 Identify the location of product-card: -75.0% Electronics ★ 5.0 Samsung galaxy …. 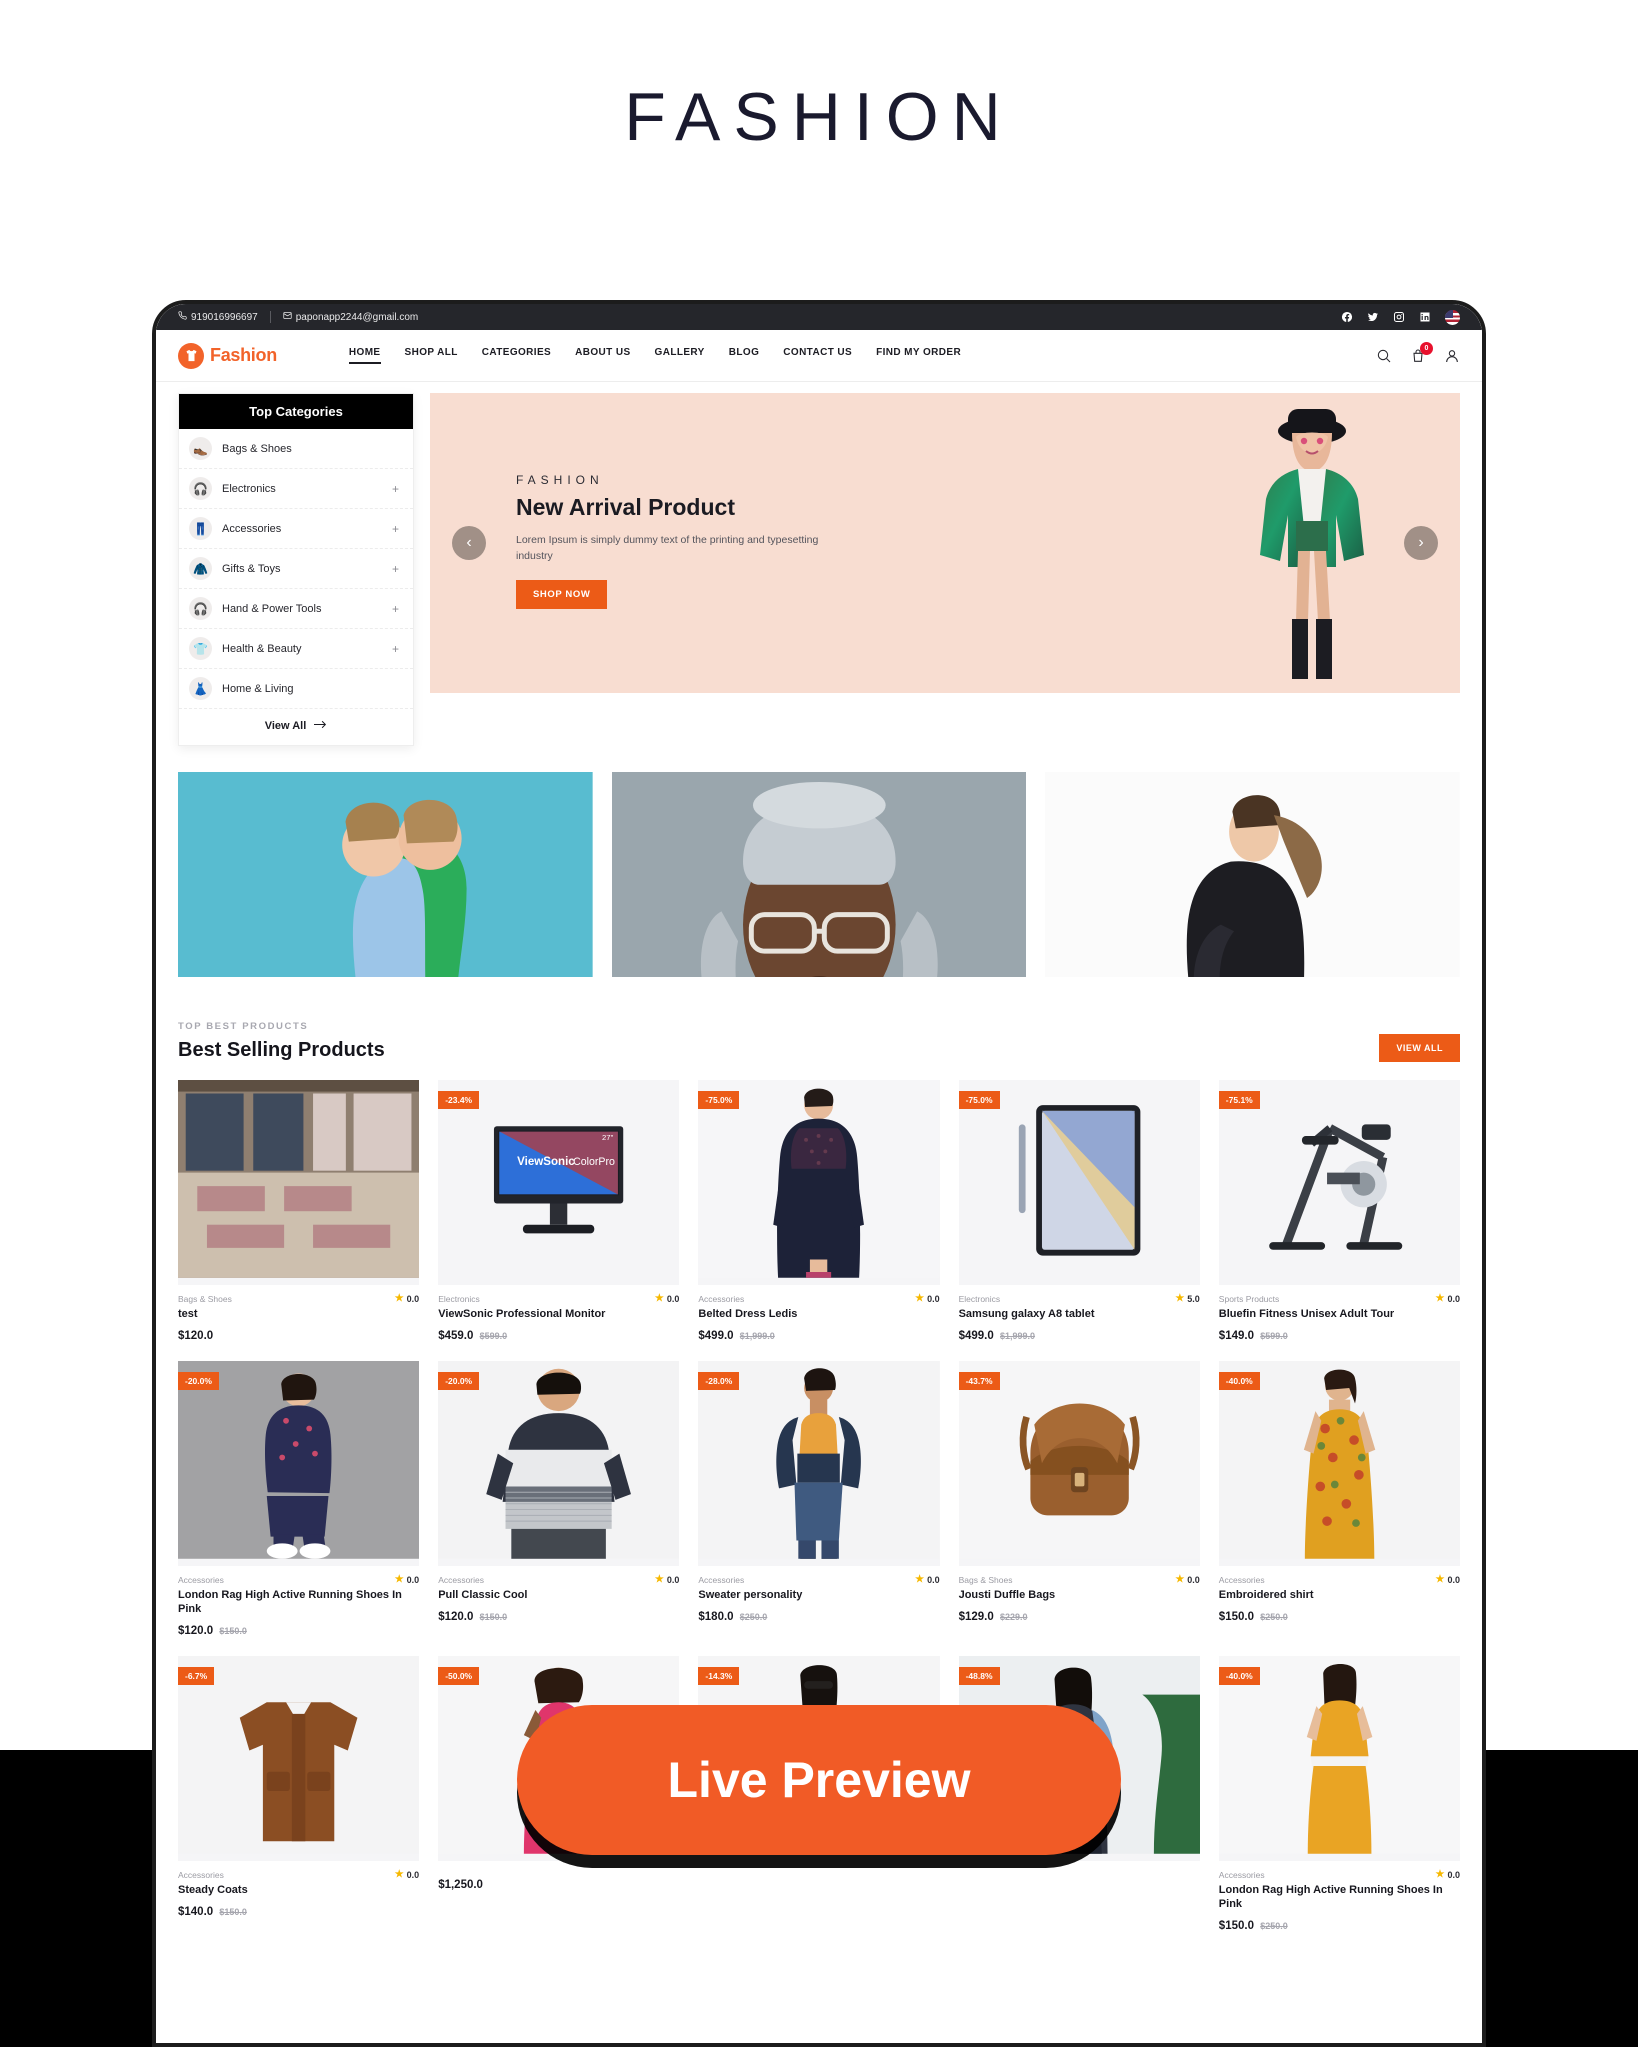
(1079, 1211).